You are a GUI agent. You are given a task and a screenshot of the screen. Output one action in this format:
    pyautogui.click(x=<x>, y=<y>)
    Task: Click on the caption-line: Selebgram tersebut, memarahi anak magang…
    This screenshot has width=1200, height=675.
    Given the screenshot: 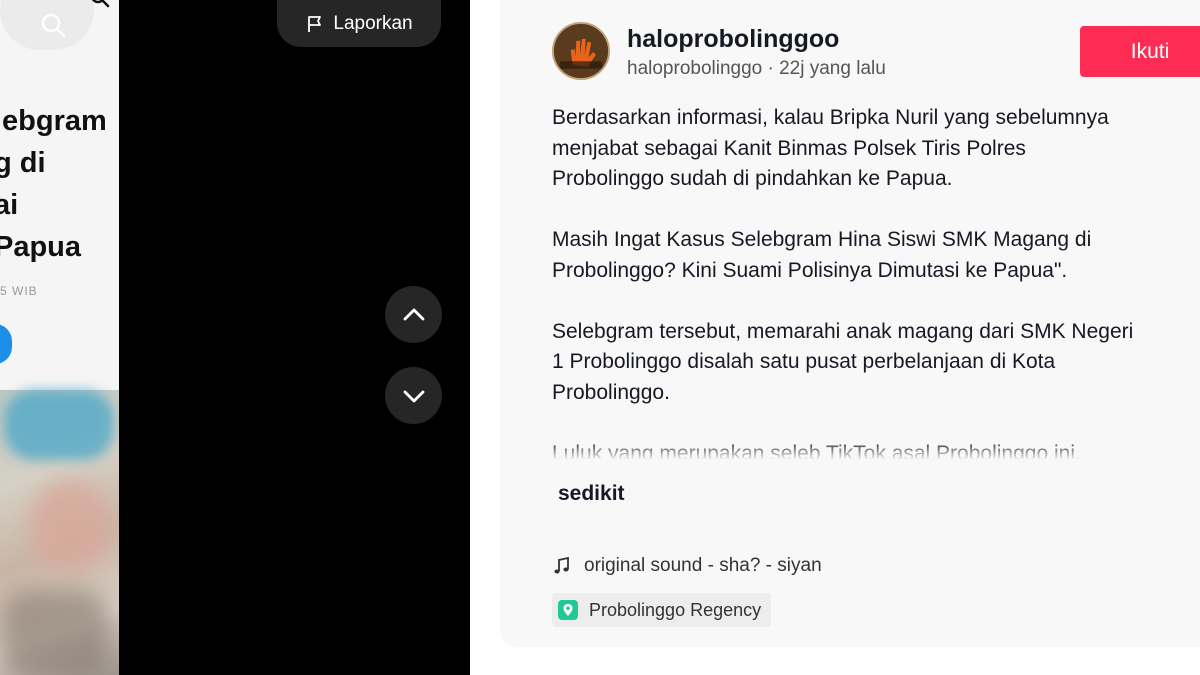 What is the action you would take?
    pyautogui.click(x=843, y=331)
    